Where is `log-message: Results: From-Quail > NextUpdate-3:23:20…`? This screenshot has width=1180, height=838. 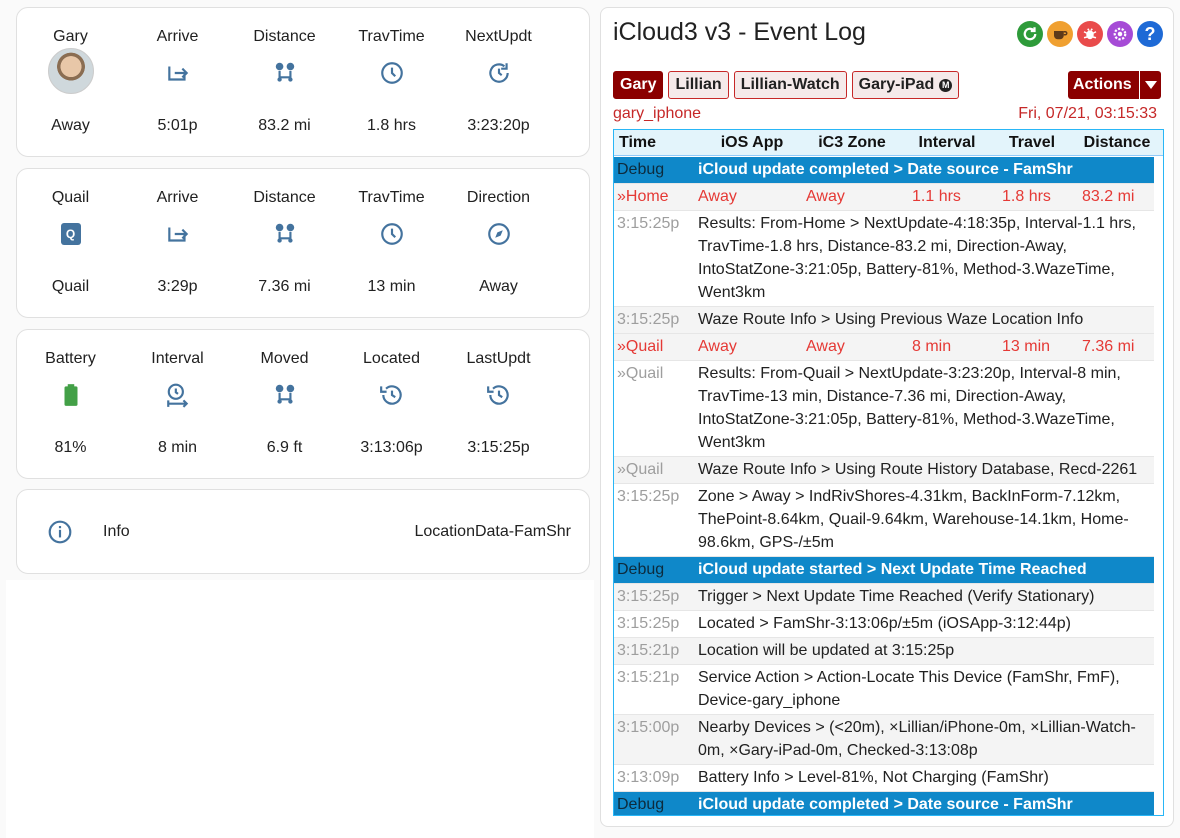
log-message: Results: From-Quail > NextUpdate-3:23:20… is located at coordinates (909, 408).